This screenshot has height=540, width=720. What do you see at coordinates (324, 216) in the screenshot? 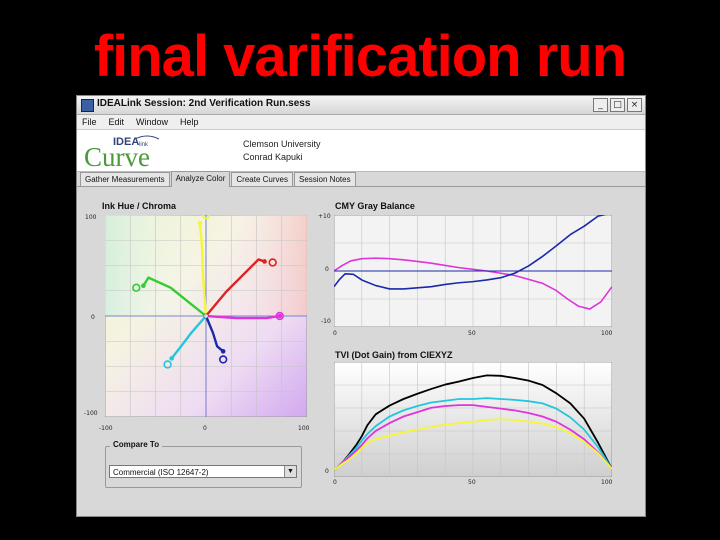
I see `gray-ytick-top: +10` at bounding box center [324, 216].